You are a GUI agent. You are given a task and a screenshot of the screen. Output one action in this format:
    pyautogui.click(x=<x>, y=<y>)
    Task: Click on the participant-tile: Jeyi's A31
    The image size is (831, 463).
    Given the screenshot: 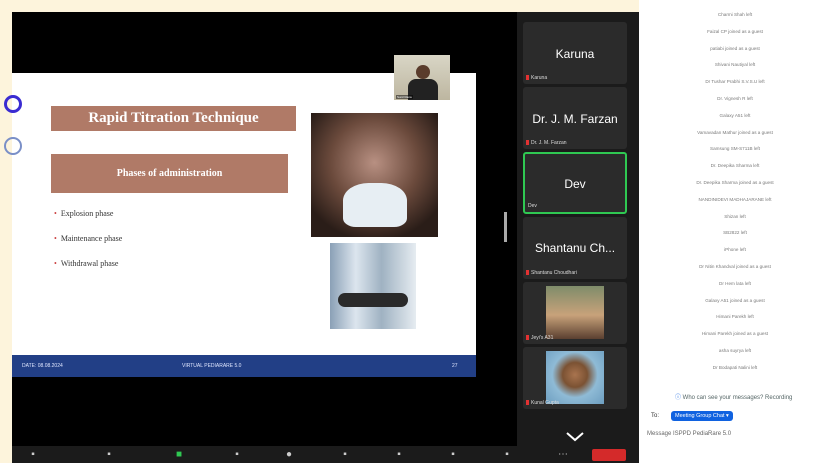 What is the action you would take?
    pyautogui.click(x=575, y=313)
    